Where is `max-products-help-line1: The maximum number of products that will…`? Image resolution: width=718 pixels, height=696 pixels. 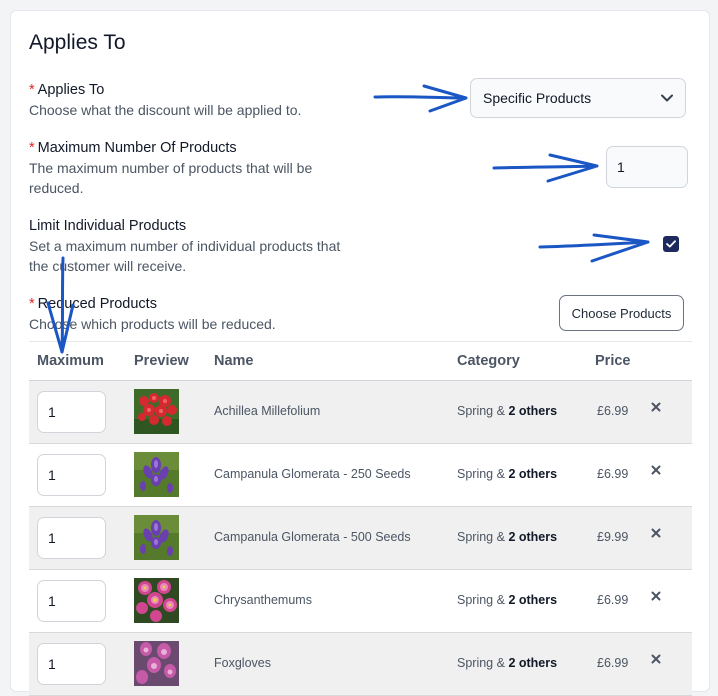 max-products-help-line1: The maximum number of products that will… is located at coordinates (171, 168).